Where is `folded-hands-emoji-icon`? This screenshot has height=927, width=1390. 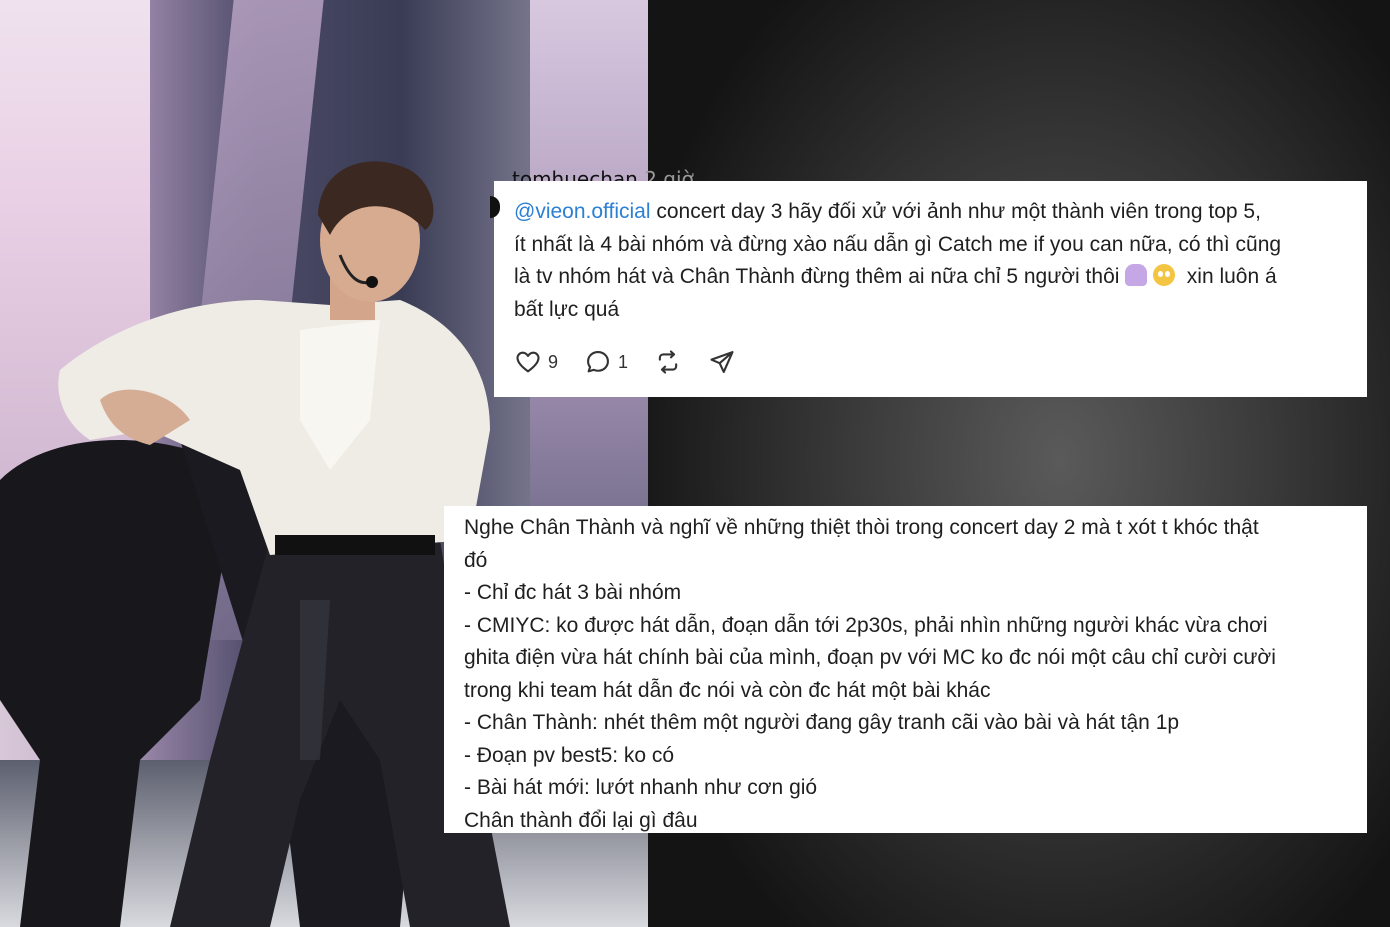 folded-hands-emoji-icon is located at coordinates (1136, 275).